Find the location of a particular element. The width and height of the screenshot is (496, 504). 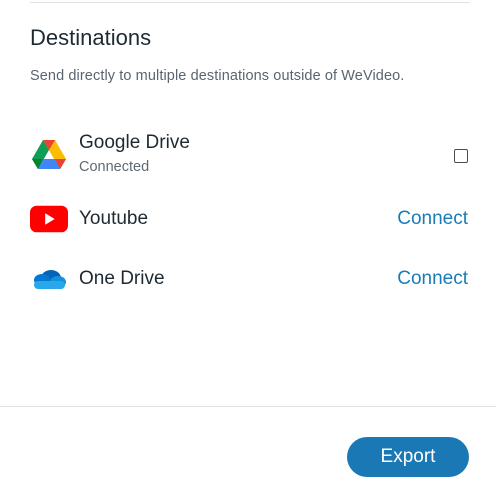

export-button: Export is located at coordinates (408, 457).